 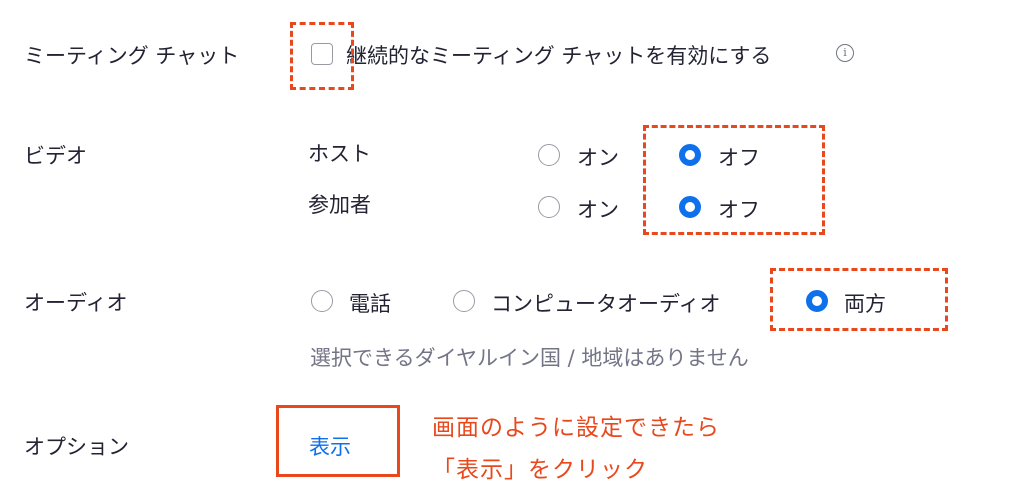 I want to click on audio-telephone-radio, so click(x=322, y=301).